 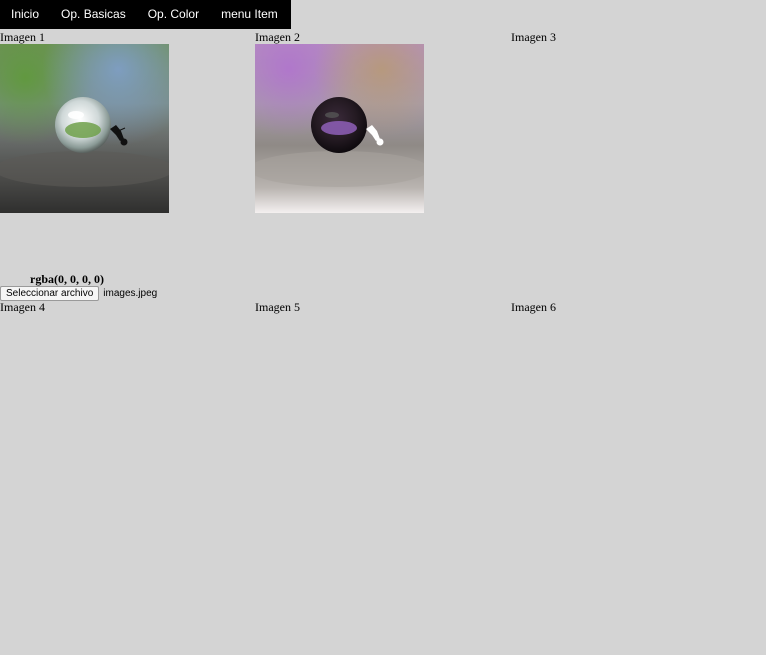 What do you see at coordinates (533, 37) in the screenshot?
I see `image-3-label: Imagen 3` at bounding box center [533, 37].